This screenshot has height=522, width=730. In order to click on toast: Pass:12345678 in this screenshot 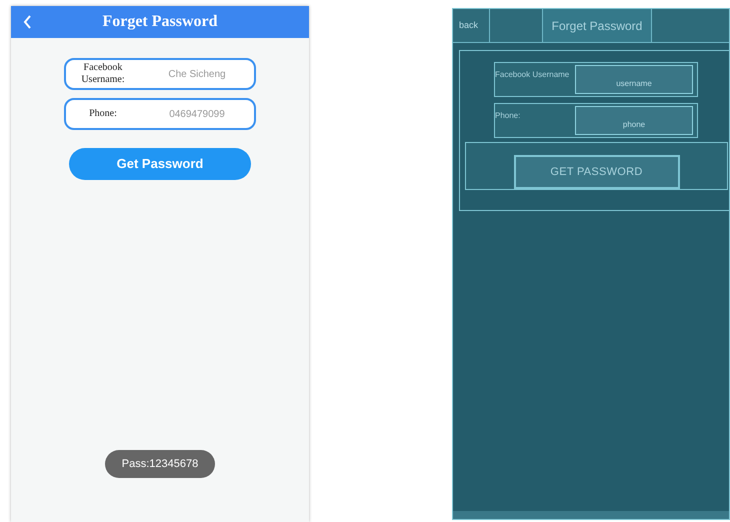, I will do `click(160, 464)`.